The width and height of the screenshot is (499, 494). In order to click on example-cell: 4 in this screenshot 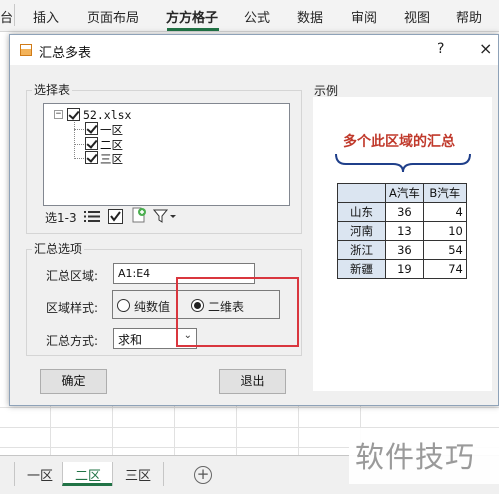, I will do `click(444, 212)`.